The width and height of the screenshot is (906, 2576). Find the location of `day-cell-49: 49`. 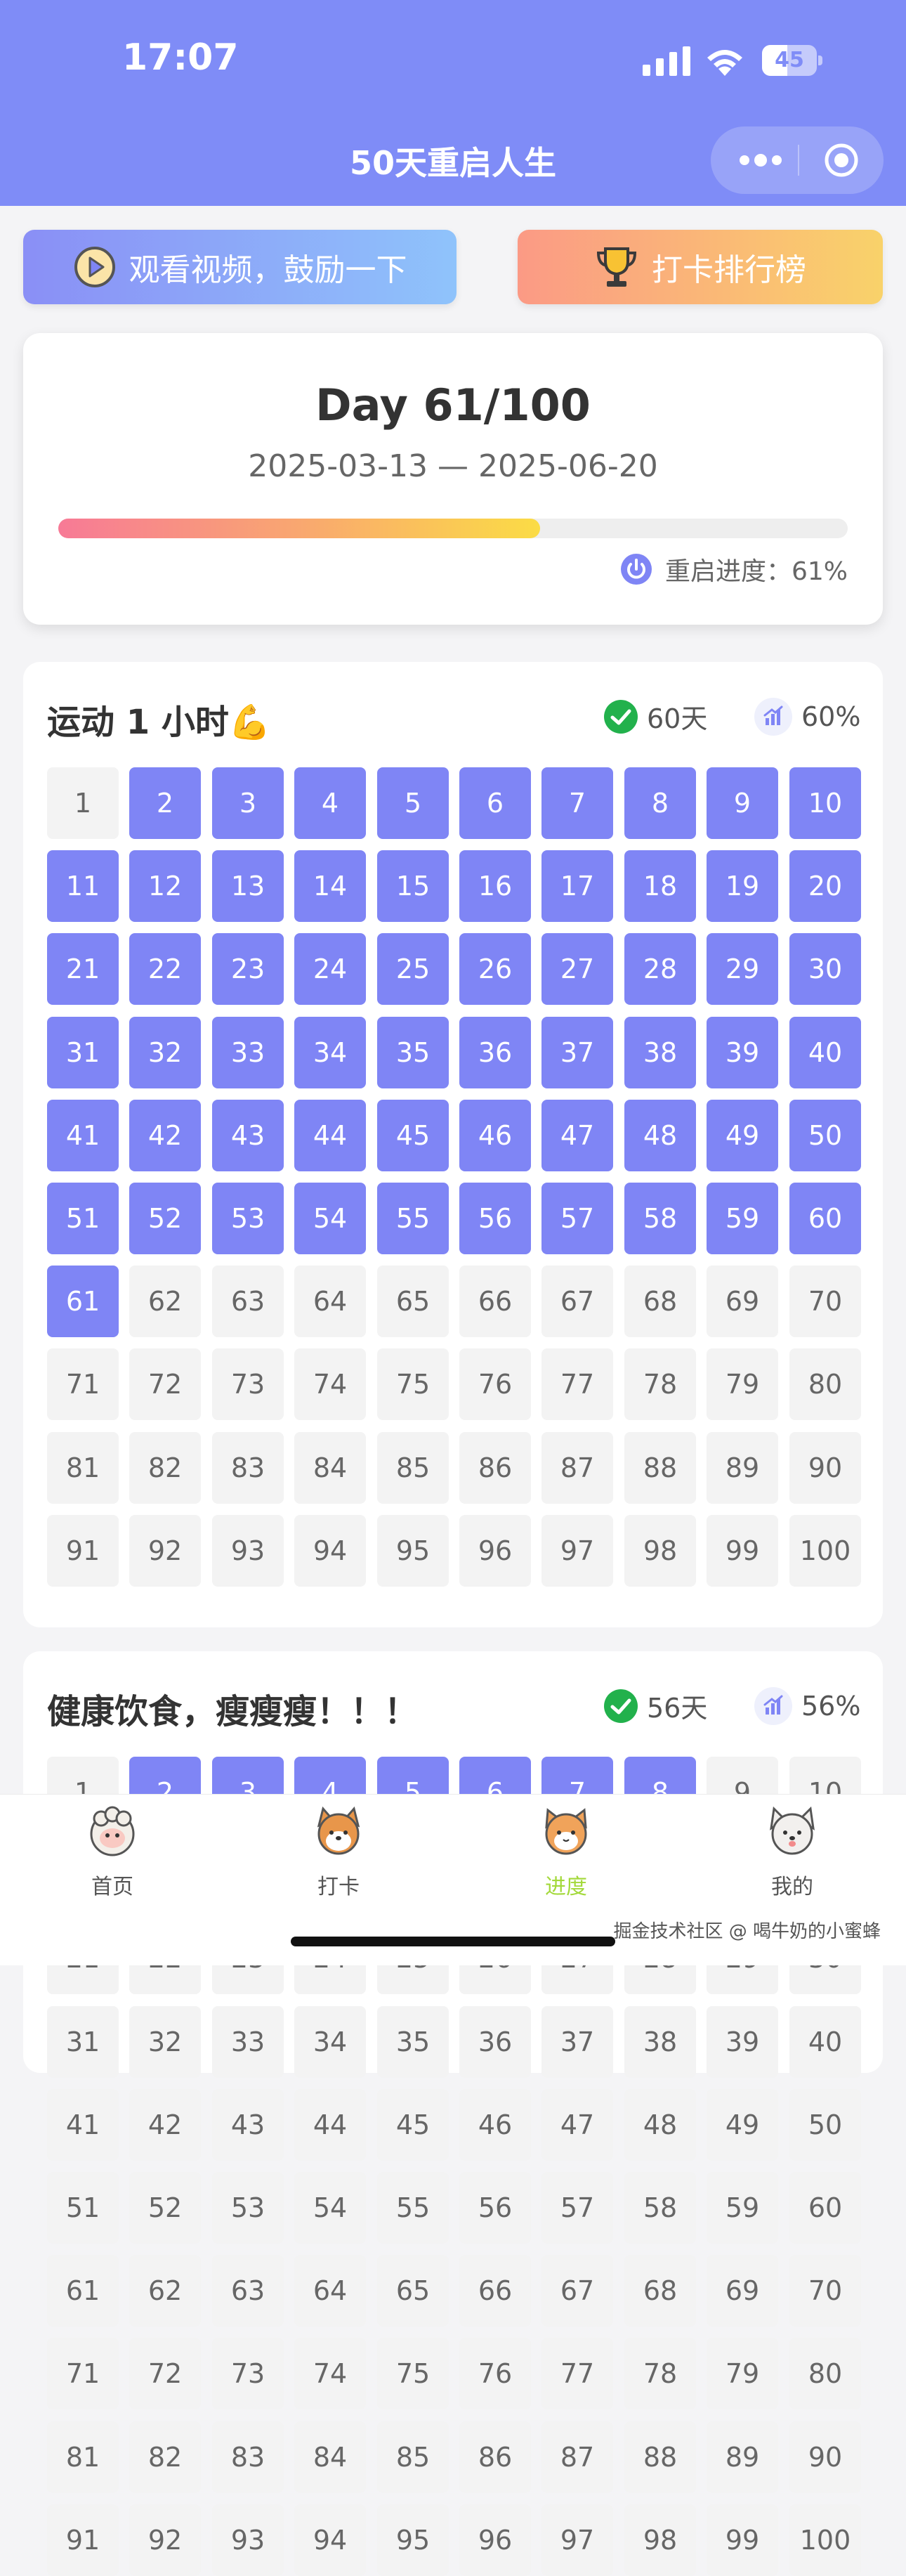

day-cell-49: 49 is located at coordinates (742, 1135).